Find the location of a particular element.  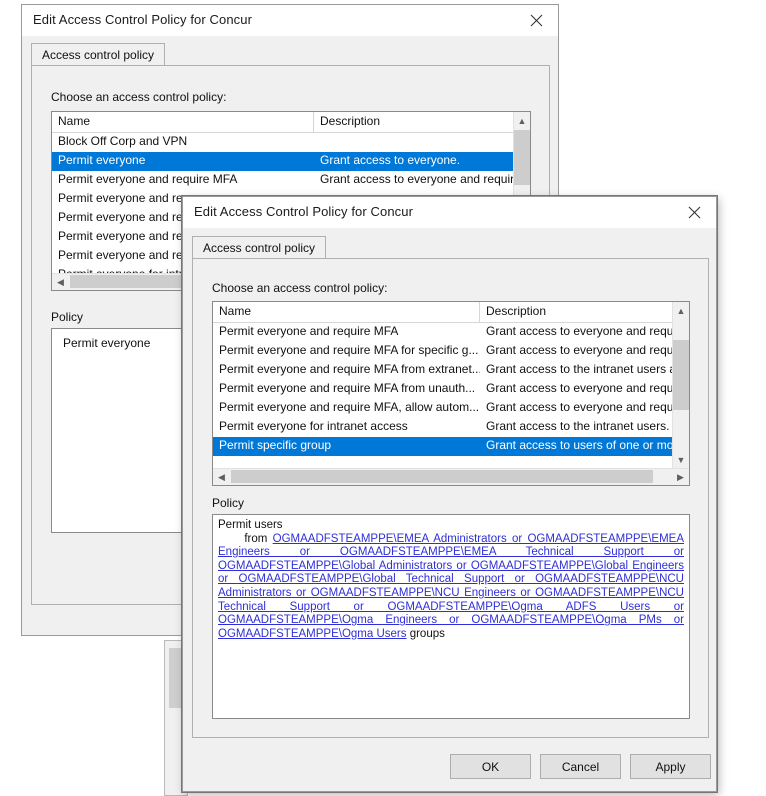

ok-button: OK is located at coordinates (490, 766).